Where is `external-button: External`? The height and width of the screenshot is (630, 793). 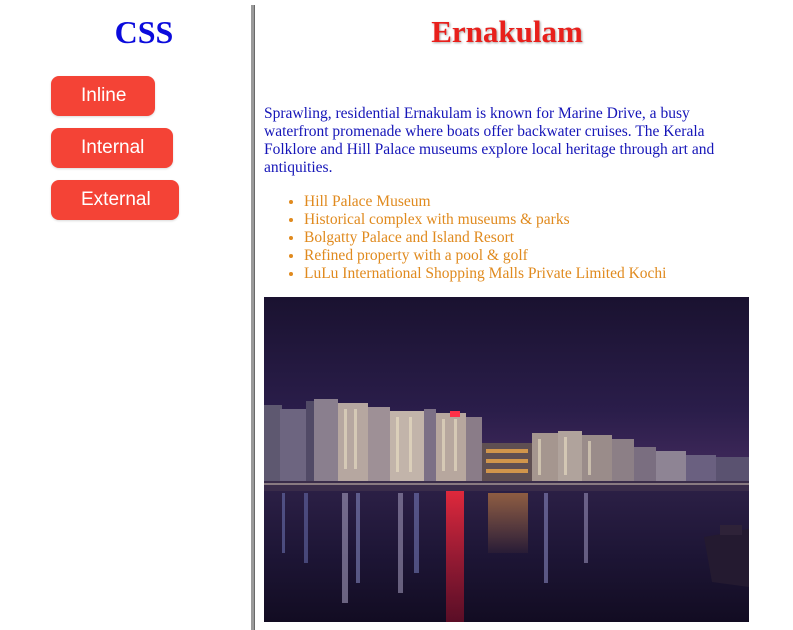 external-button: External is located at coordinates (115, 200).